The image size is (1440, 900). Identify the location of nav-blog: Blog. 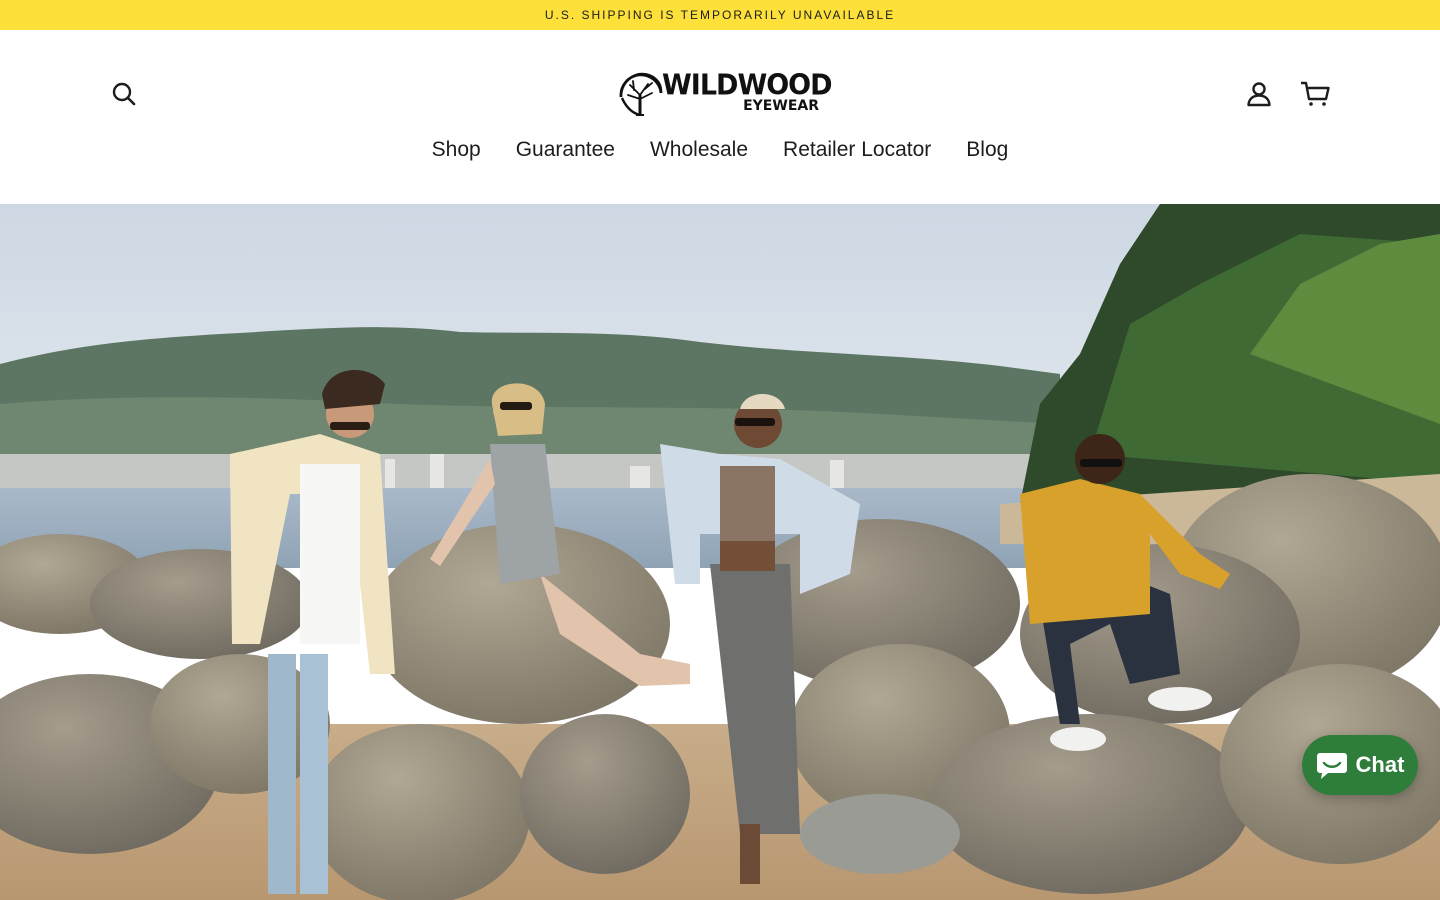
(987, 150).